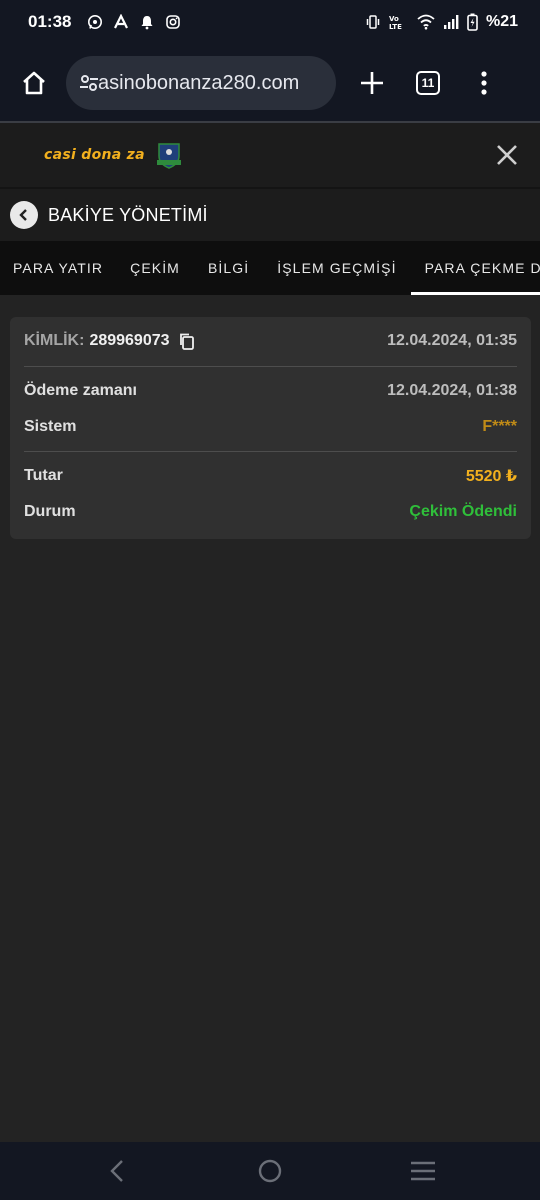 Image resolution: width=540 pixels, height=1200 pixels. I want to click on site-logo: casi dona za, so click(94, 155).